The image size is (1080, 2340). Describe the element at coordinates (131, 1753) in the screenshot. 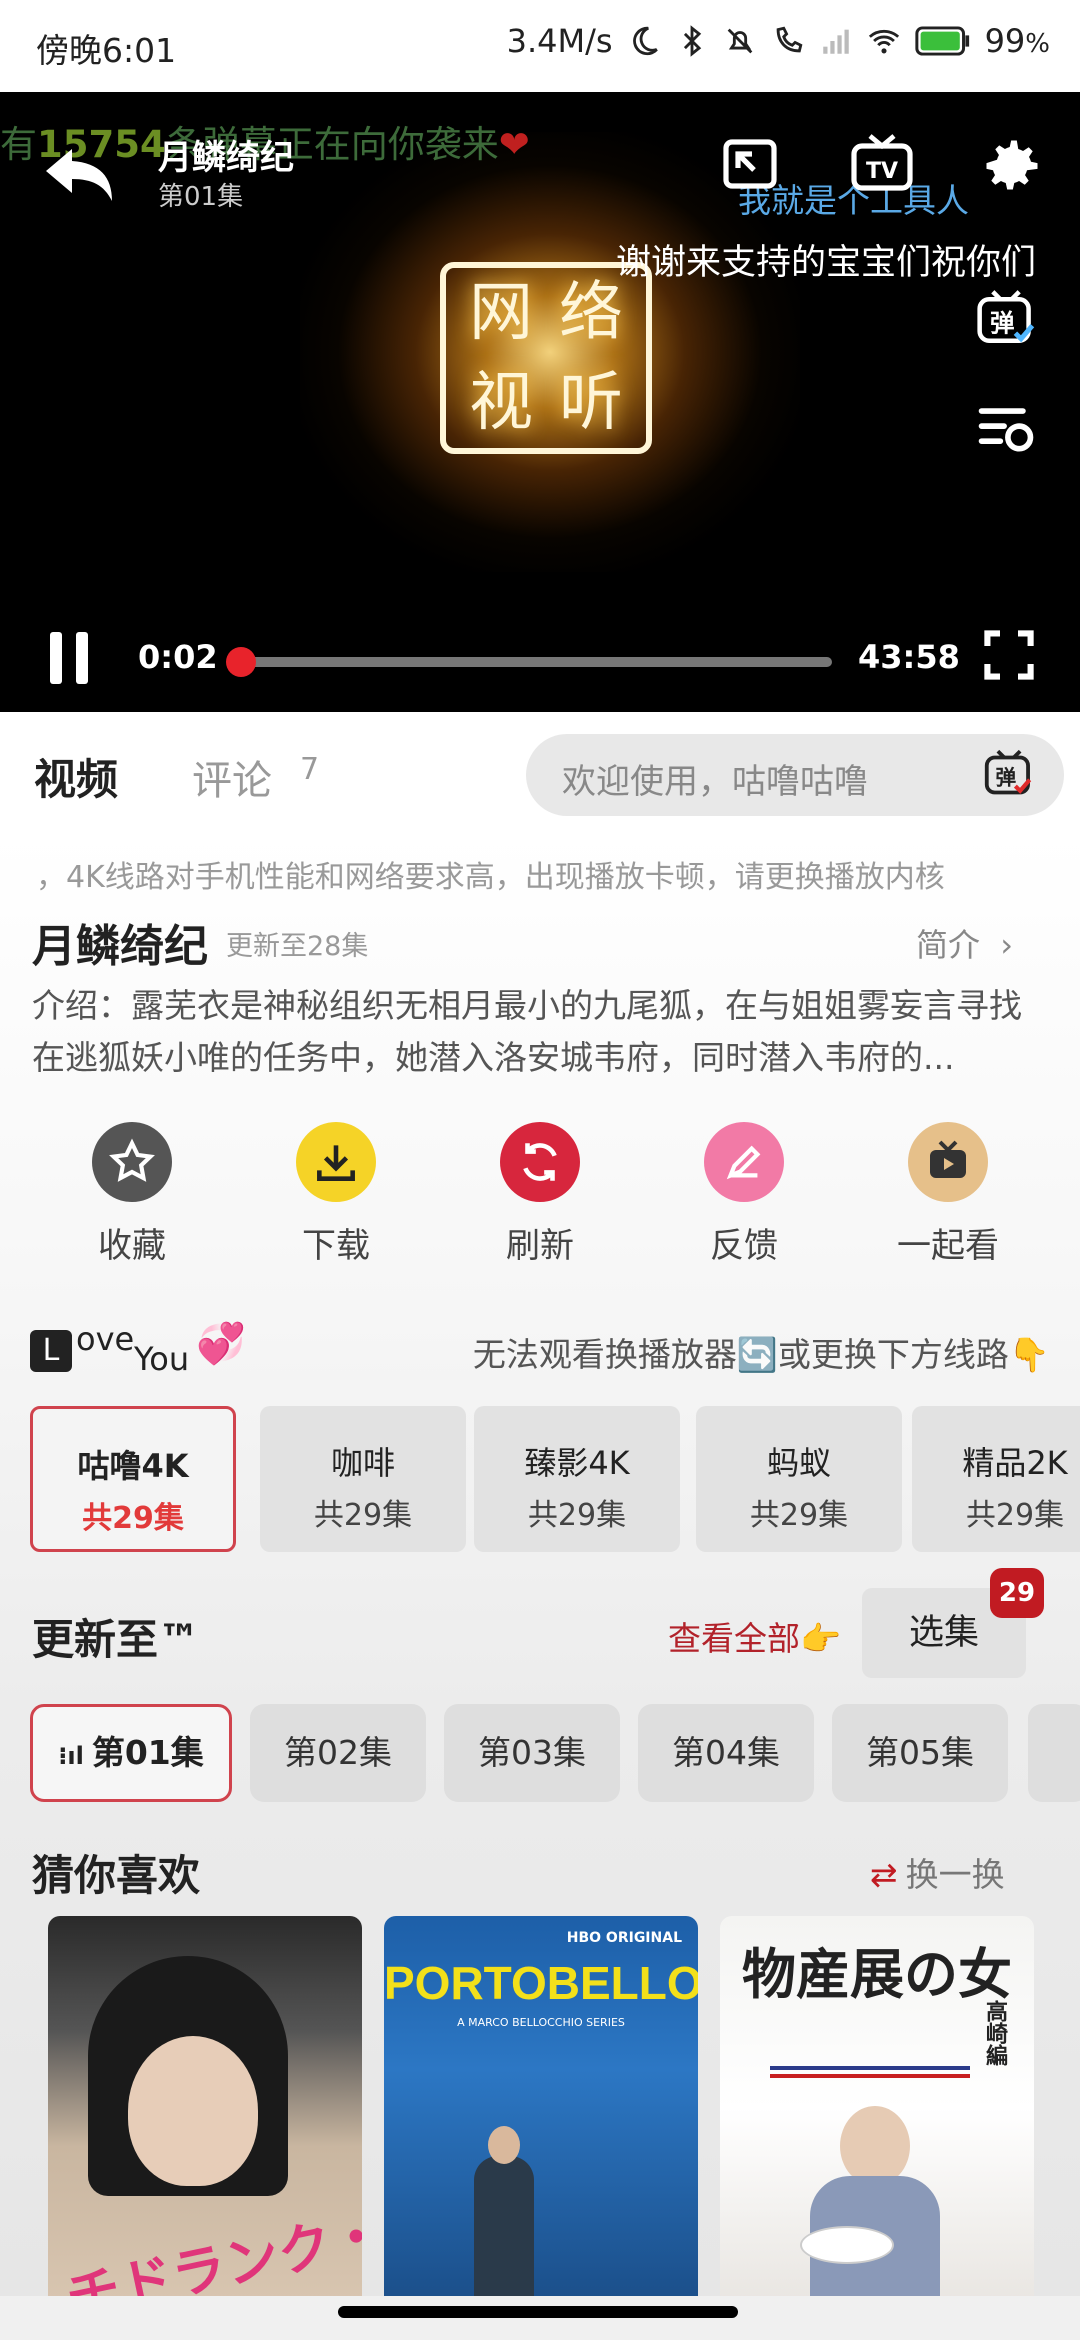

I see `episode-item: ⁝ıl 第01集` at that location.